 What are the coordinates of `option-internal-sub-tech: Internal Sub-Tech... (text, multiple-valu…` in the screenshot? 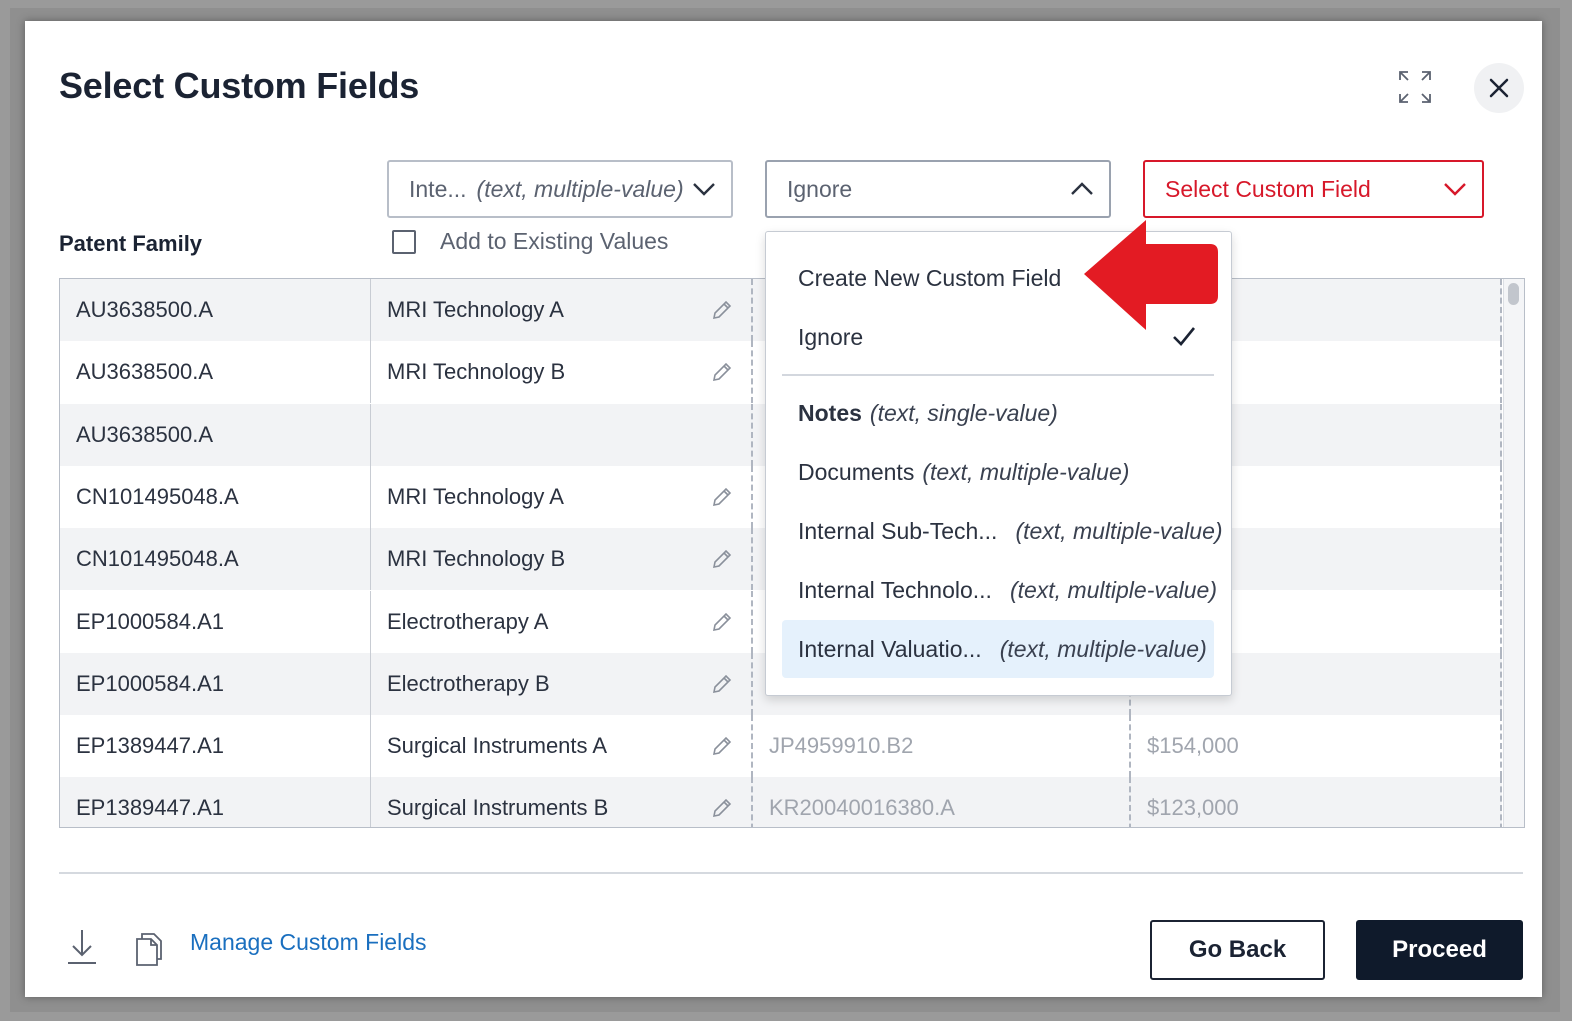 It's located at (1002, 531).